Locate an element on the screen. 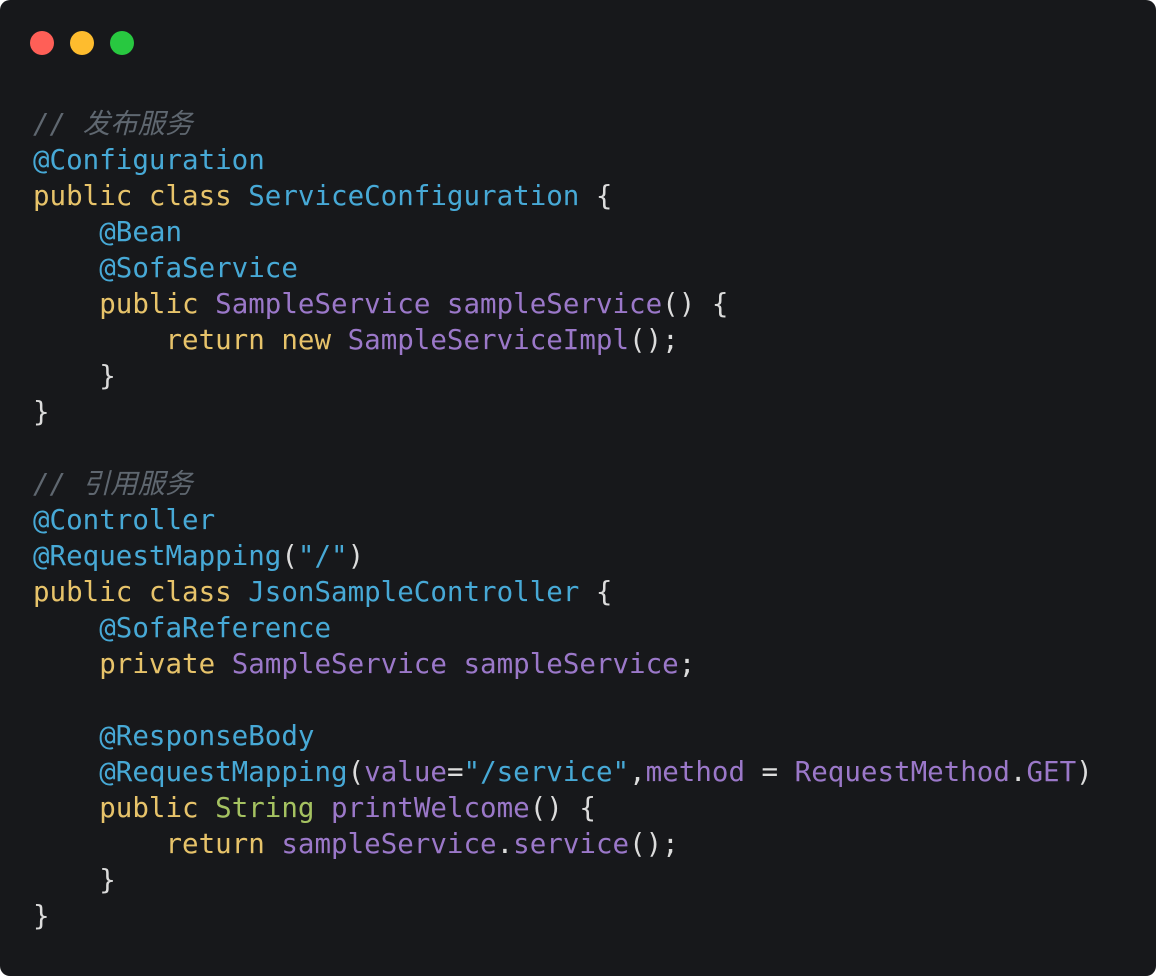 The image size is (1156, 978). code-line: // 引用服务 is located at coordinates (563, 484).